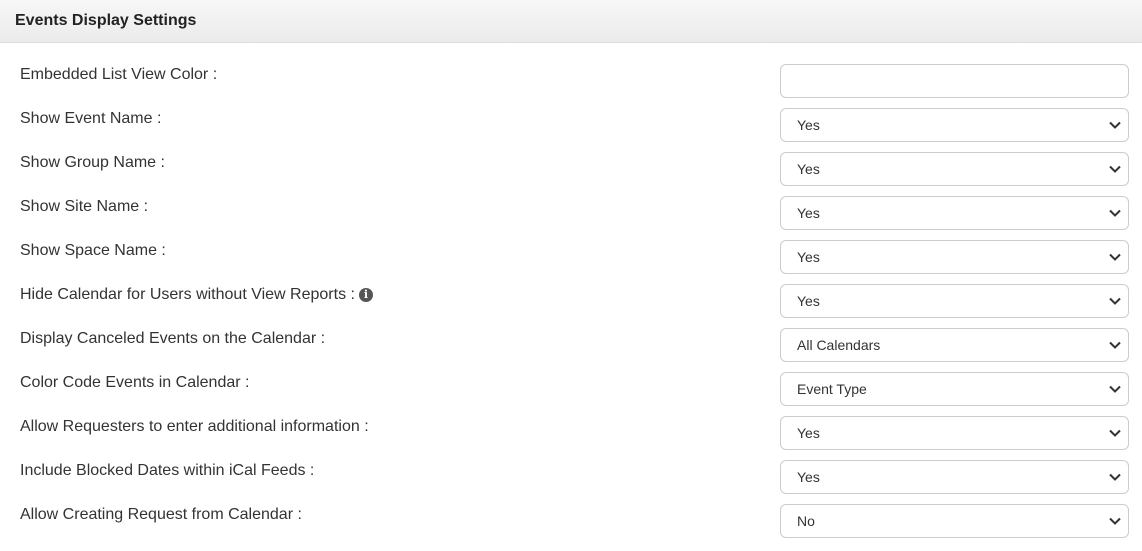 The width and height of the screenshot is (1142, 551). I want to click on setting-label-text: Show Space Name :, so click(93, 250).